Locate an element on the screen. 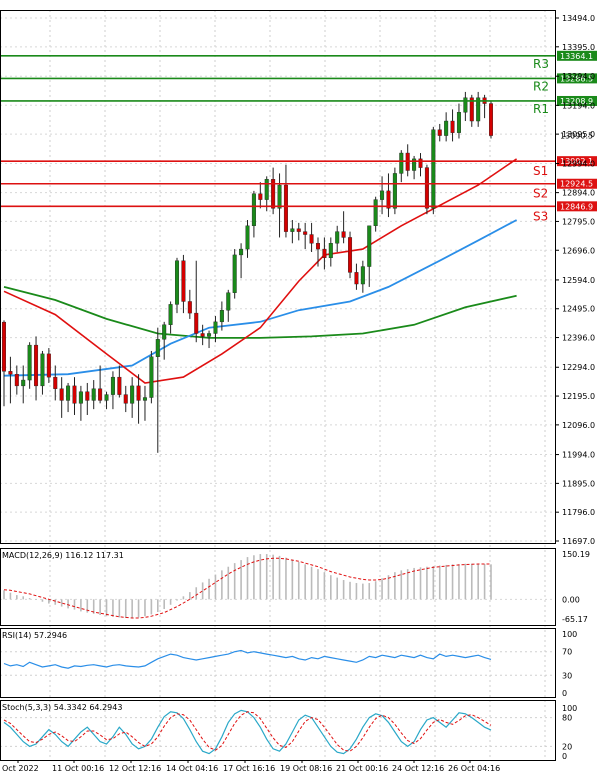 The image size is (600, 776). y-tick-label: 12894.0 is located at coordinates (578, 193).